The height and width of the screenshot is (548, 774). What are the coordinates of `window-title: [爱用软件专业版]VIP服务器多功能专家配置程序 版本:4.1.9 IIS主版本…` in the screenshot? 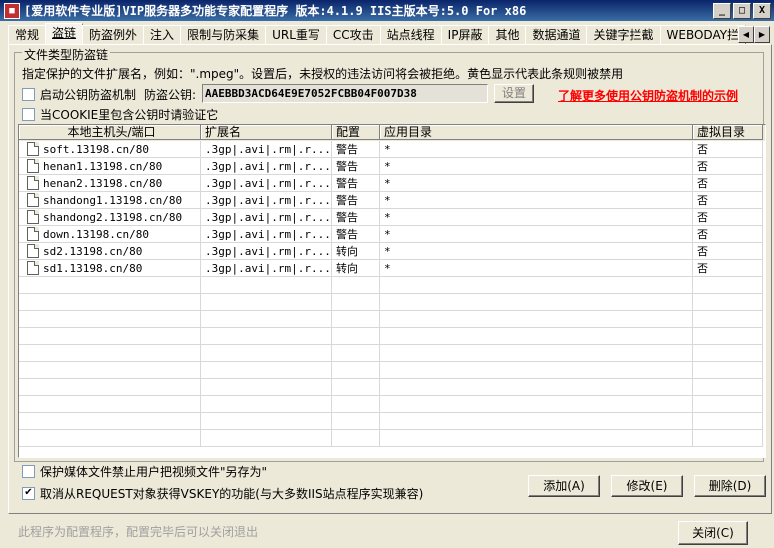 It's located at (275, 11).